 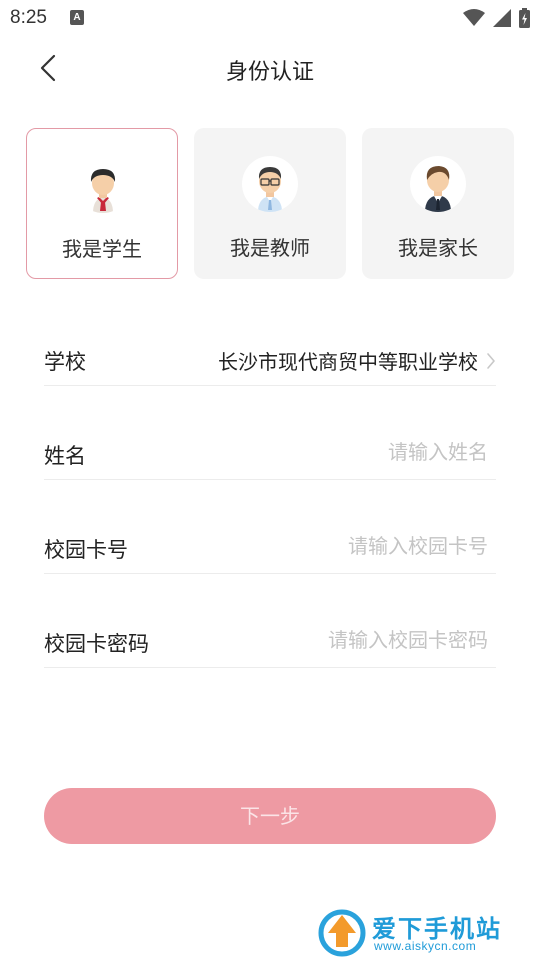 I want to click on role-card-parent: 我是家长, so click(x=438, y=203).